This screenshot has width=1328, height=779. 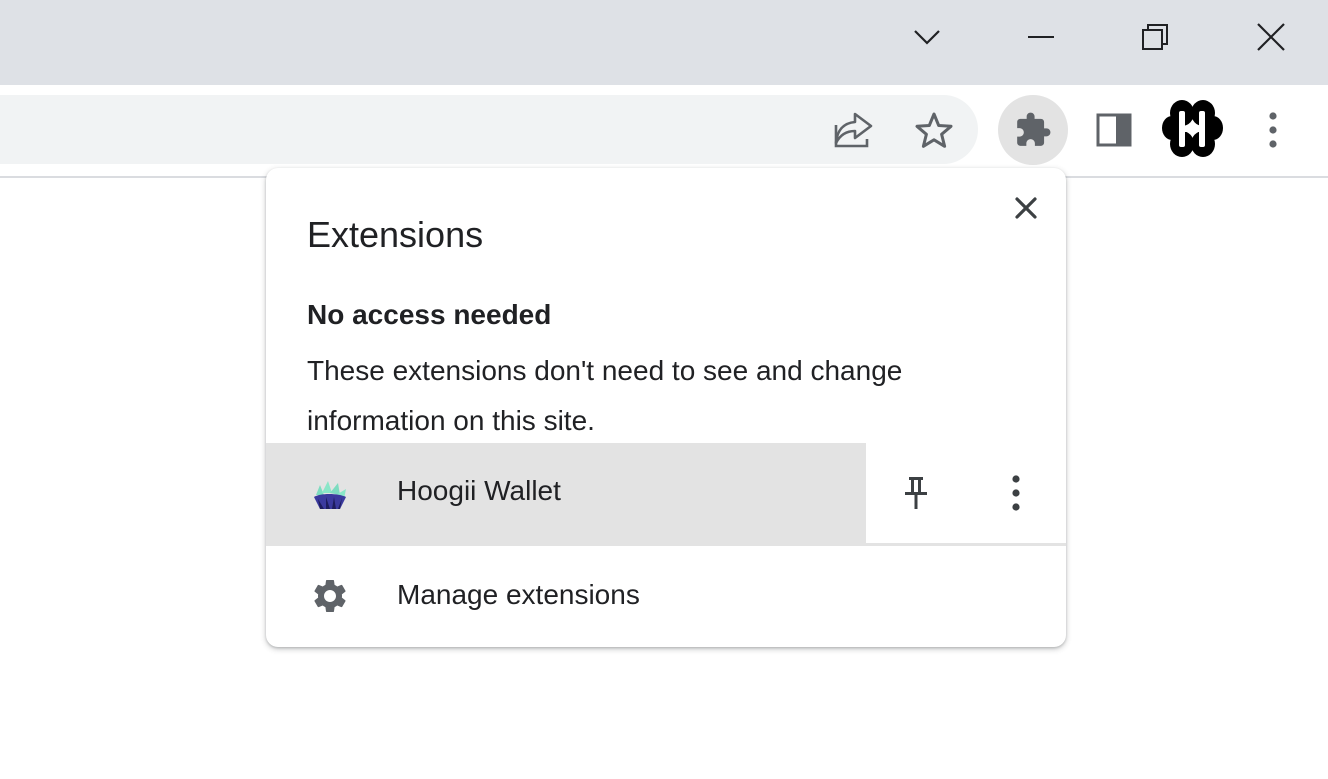 I want to click on side-panel-icon, so click(x=1114, y=130).